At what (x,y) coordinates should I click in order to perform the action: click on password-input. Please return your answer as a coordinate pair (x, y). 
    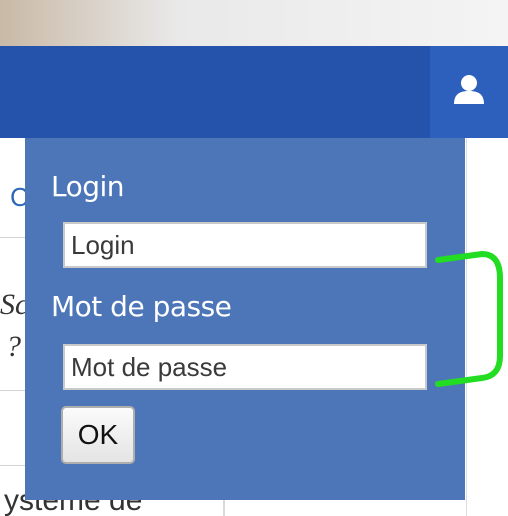
    Looking at the image, I should click on (245, 367).